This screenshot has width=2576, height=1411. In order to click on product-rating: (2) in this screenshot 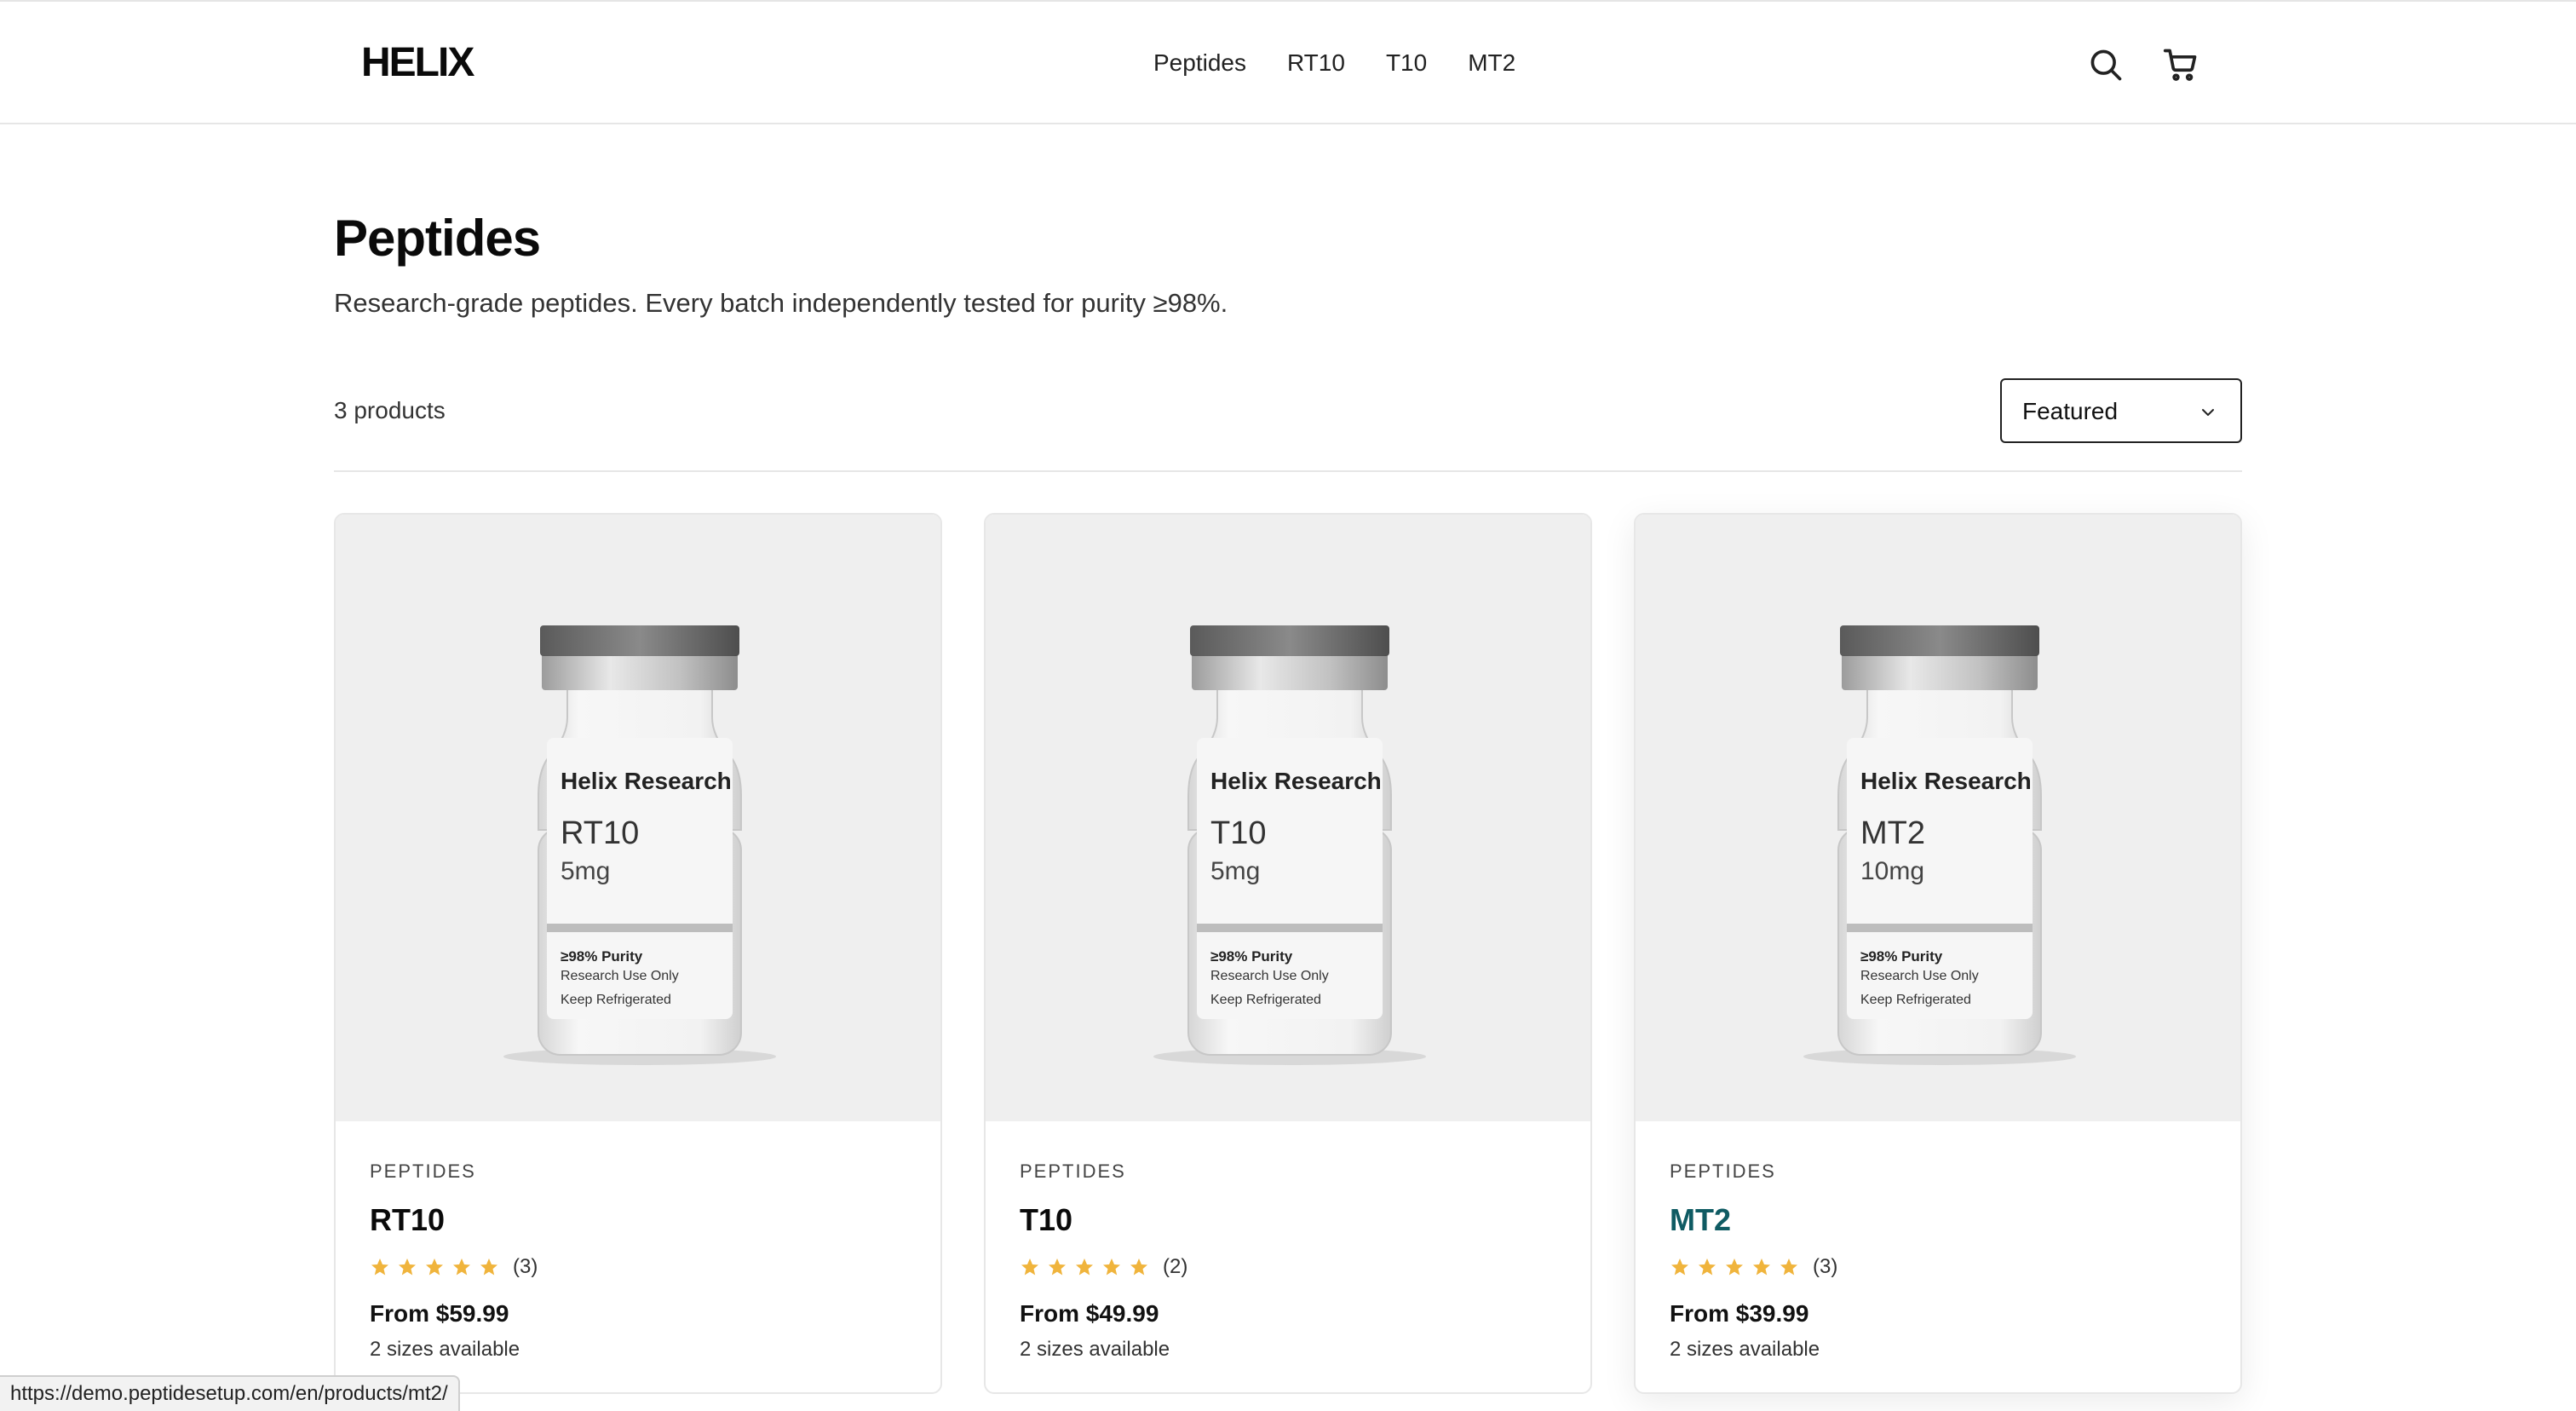, I will do `click(1288, 1267)`.